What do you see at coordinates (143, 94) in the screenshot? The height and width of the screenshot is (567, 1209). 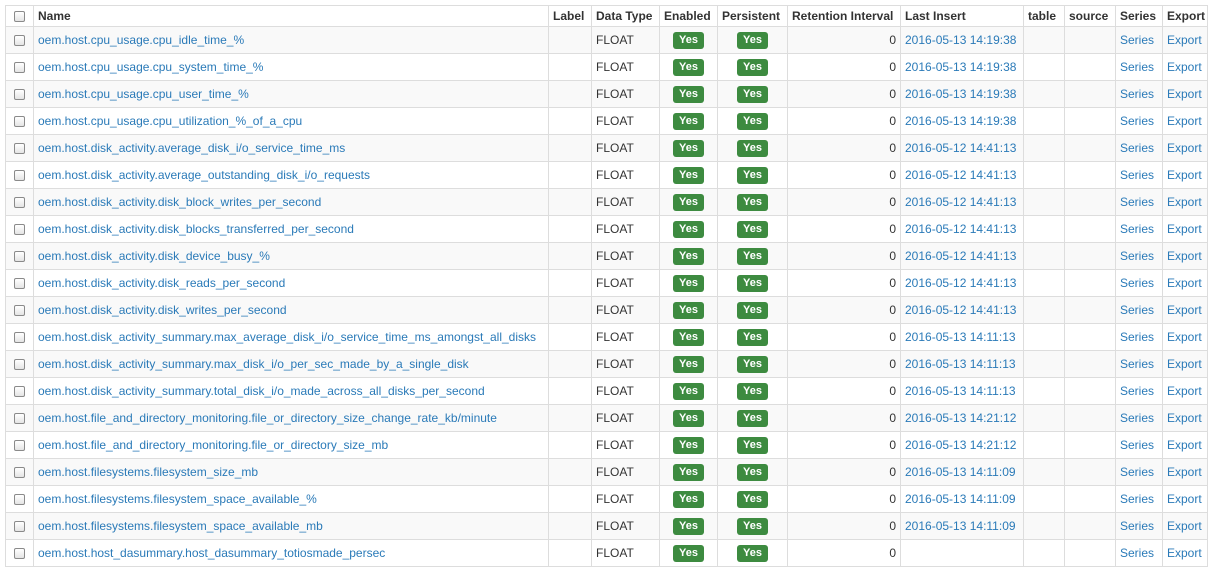 I see `metric-name-link: oem.host.cpu_usage.cpu_user_time_%` at bounding box center [143, 94].